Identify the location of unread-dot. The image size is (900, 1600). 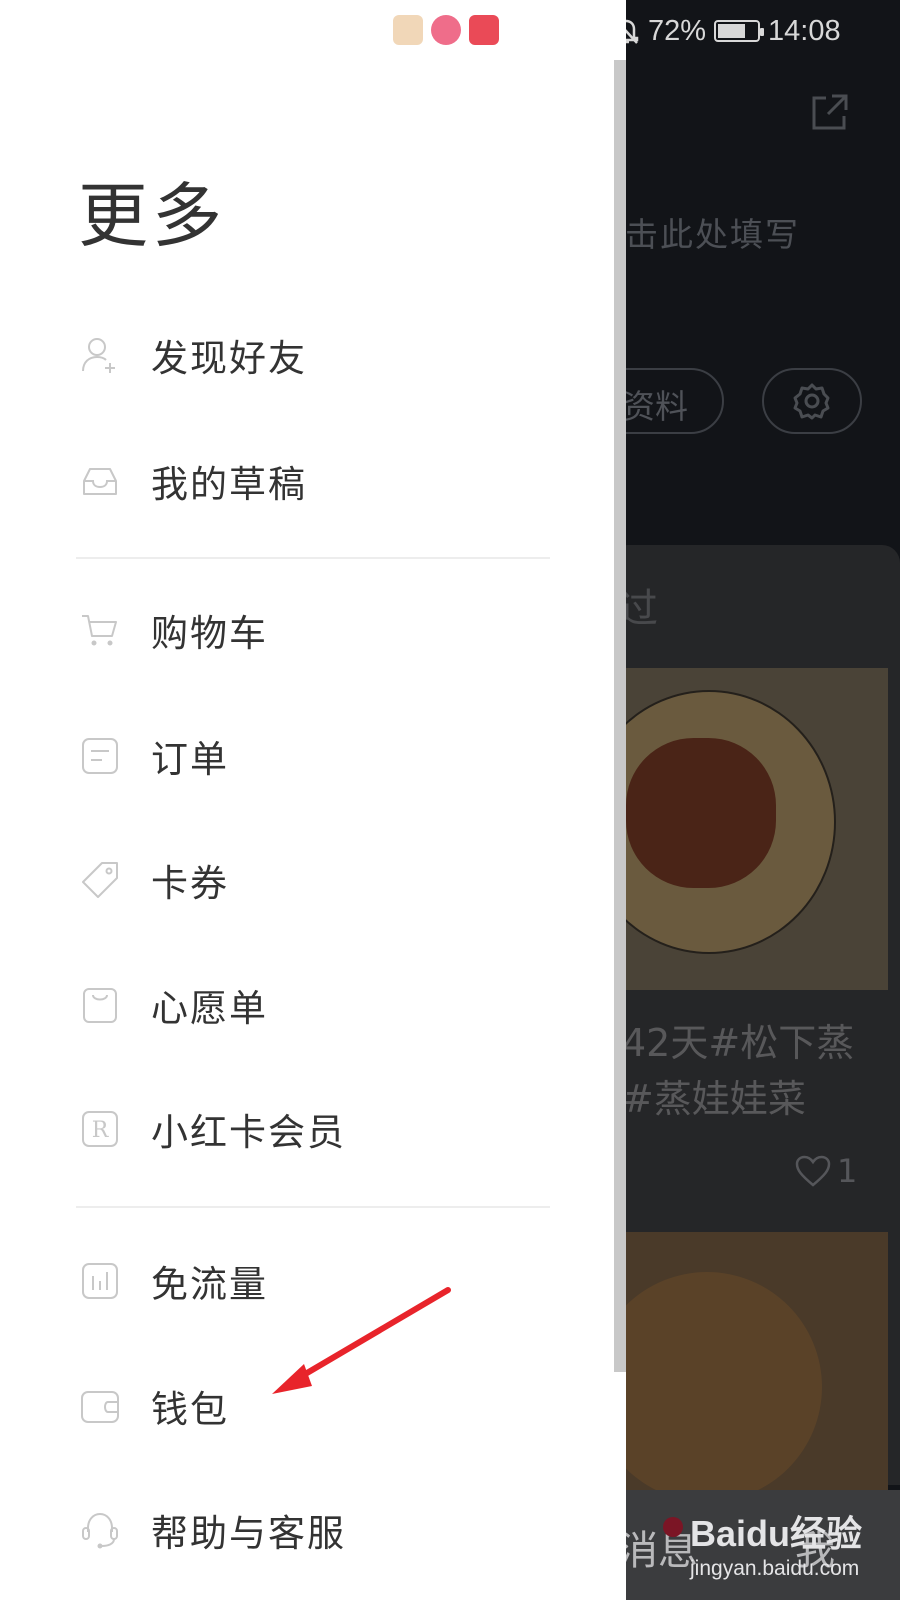
(673, 1527).